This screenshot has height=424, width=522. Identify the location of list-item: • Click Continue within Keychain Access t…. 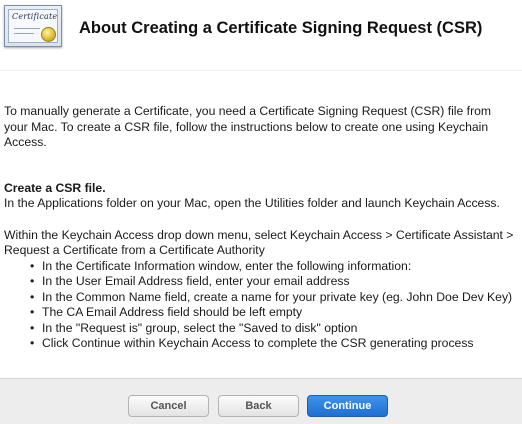
(252, 343).